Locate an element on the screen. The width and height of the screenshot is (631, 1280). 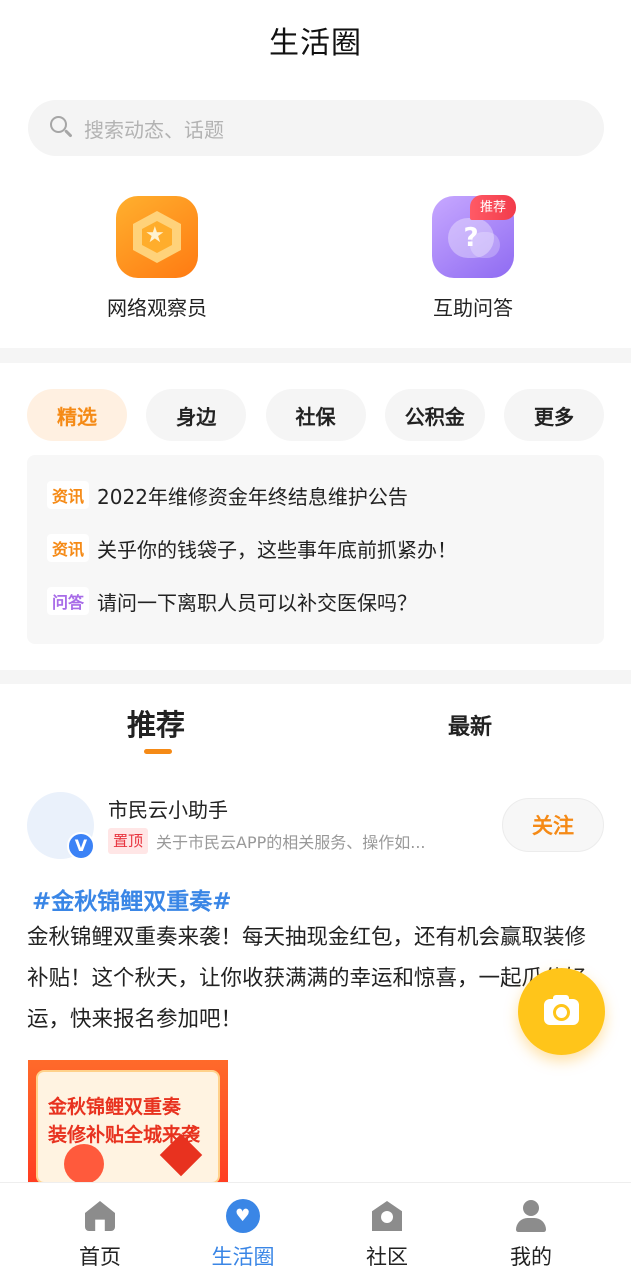
post-hashtag: #金秋锦鲤双重奏# is located at coordinates (132, 899).